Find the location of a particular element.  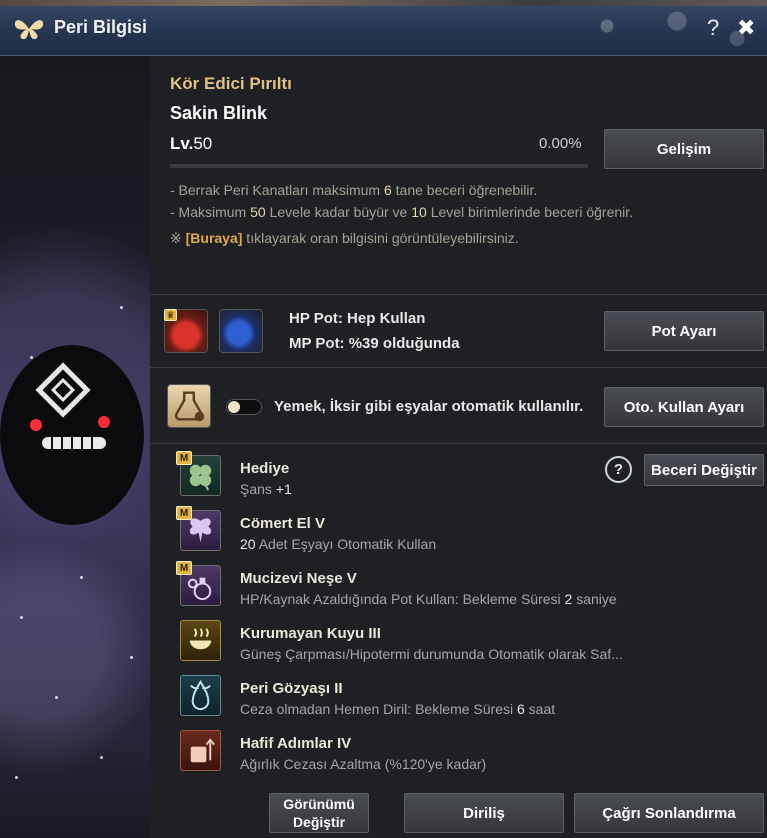

auto-use-toggle is located at coordinates (244, 407).